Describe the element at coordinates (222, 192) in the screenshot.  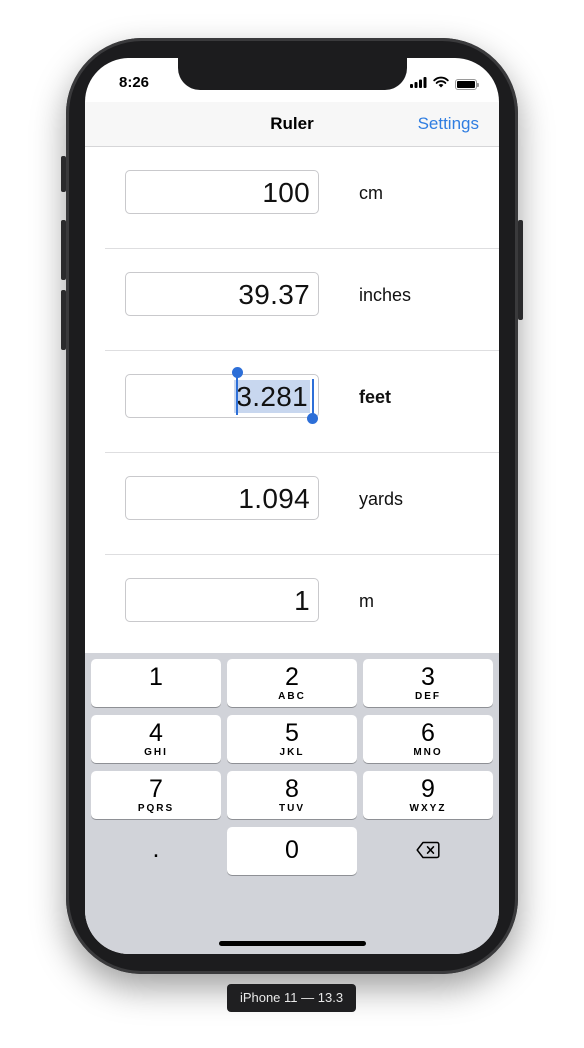
I see `cm-field: 100` at that location.